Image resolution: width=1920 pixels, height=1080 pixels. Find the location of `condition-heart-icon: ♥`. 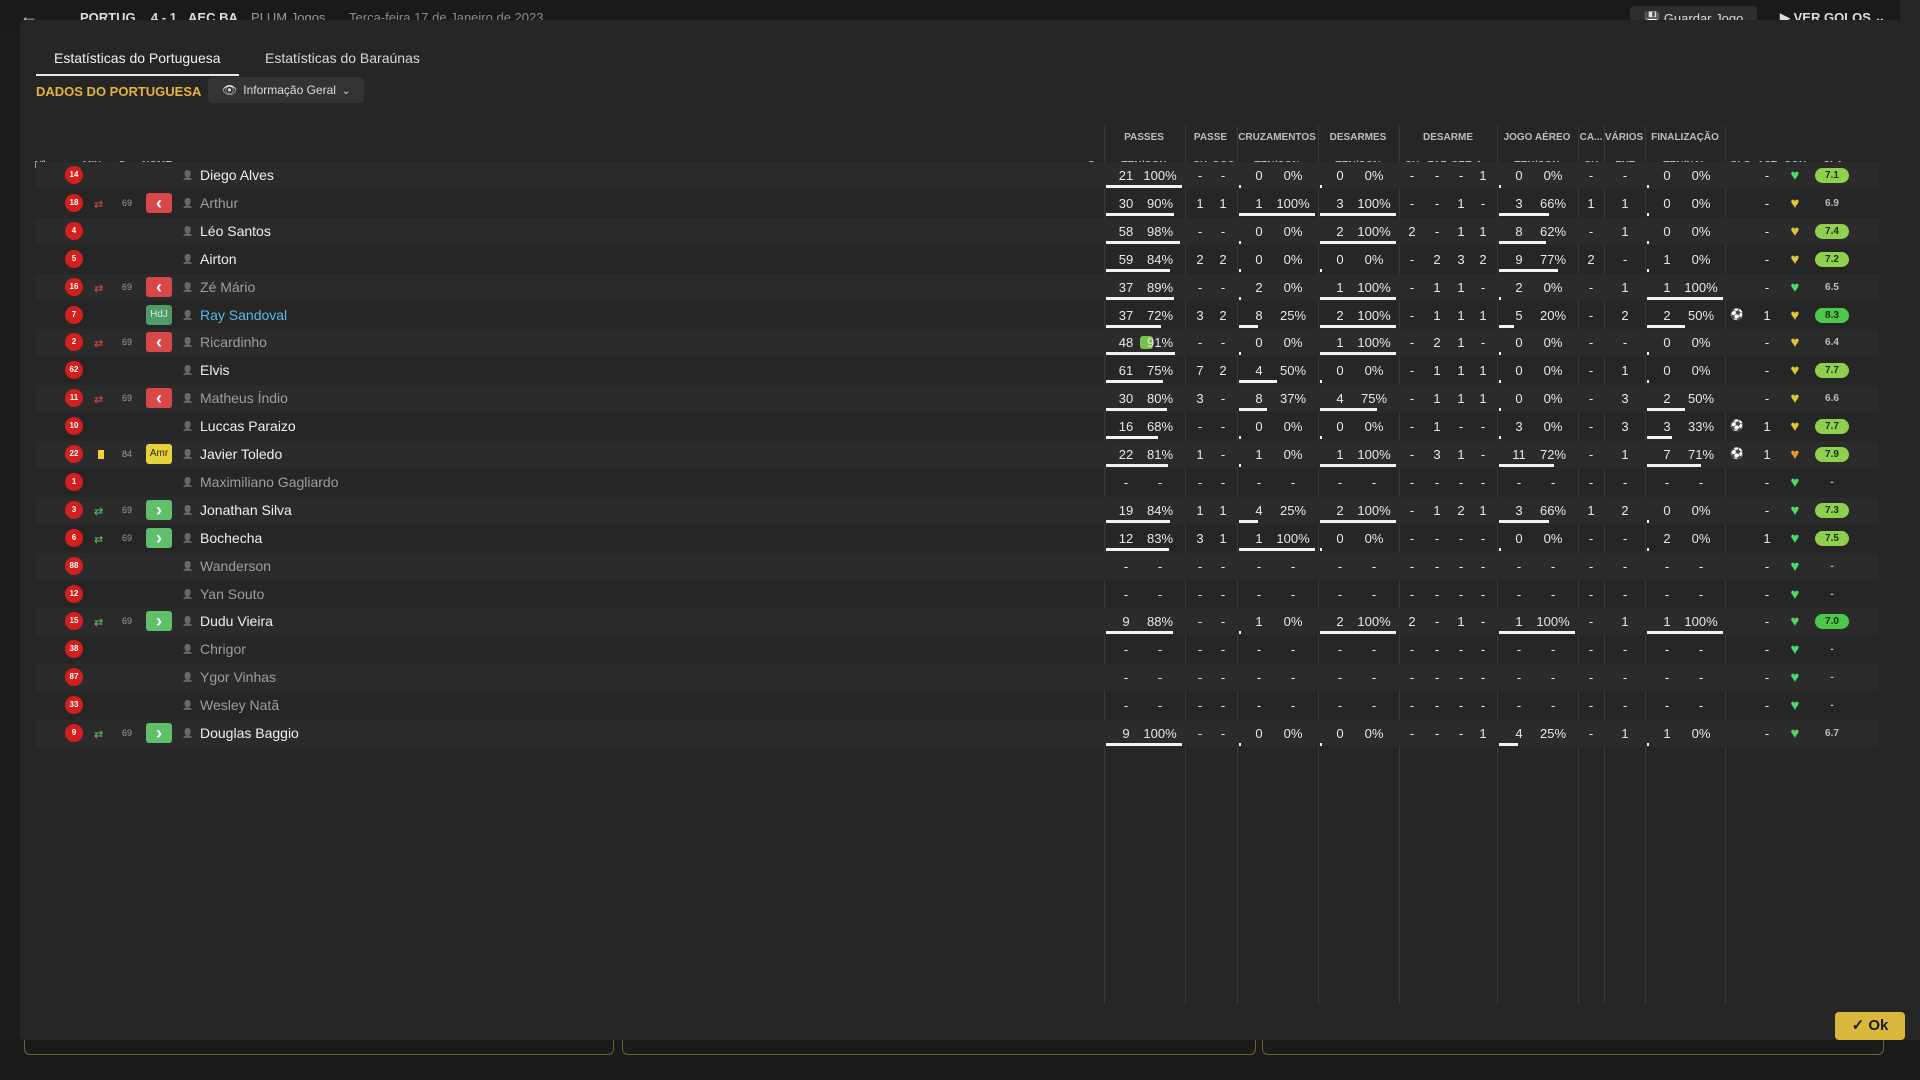

condition-heart-icon: ♥ is located at coordinates (1795, 733).